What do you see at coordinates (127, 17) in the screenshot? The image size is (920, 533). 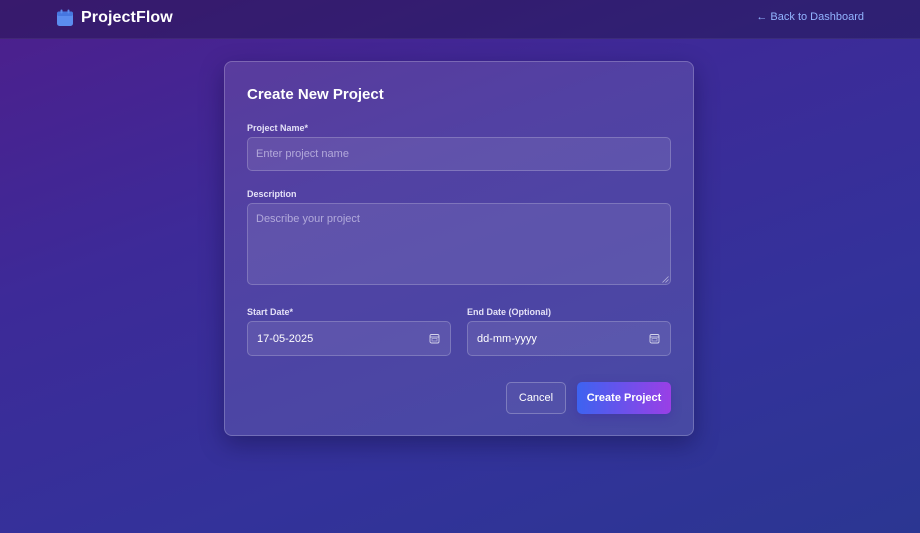 I see `brand-name: ProjectFlow` at bounding box center [127, 17].